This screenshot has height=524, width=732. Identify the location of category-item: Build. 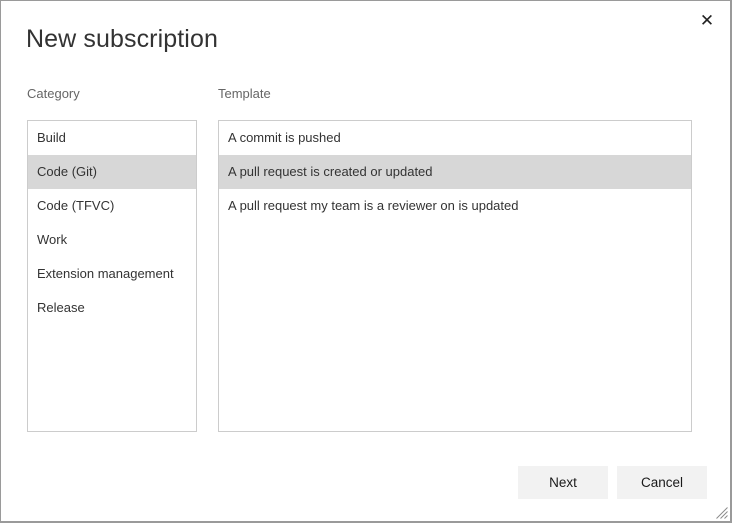
(112, 138).